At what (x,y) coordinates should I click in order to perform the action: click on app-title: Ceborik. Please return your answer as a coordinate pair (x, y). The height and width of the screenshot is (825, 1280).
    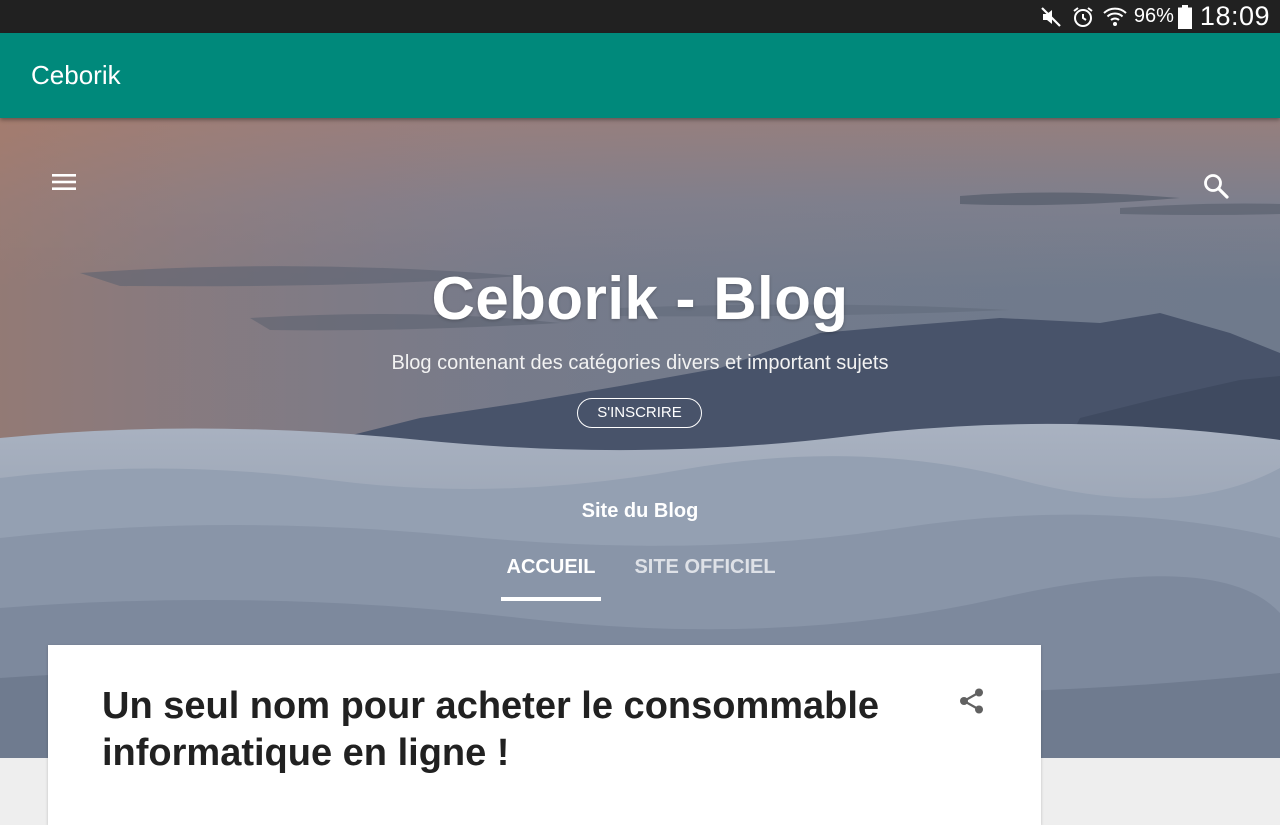
    Looking at the image, I should click on (76, 75).